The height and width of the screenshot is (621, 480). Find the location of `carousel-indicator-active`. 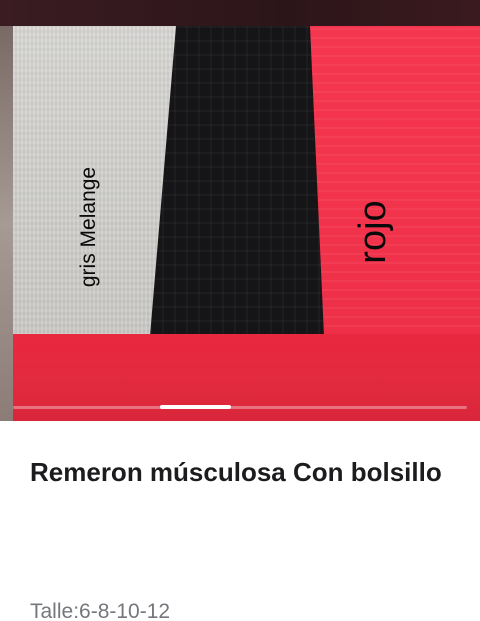

carousel-indicator-active is located at coordinates (195, 407).